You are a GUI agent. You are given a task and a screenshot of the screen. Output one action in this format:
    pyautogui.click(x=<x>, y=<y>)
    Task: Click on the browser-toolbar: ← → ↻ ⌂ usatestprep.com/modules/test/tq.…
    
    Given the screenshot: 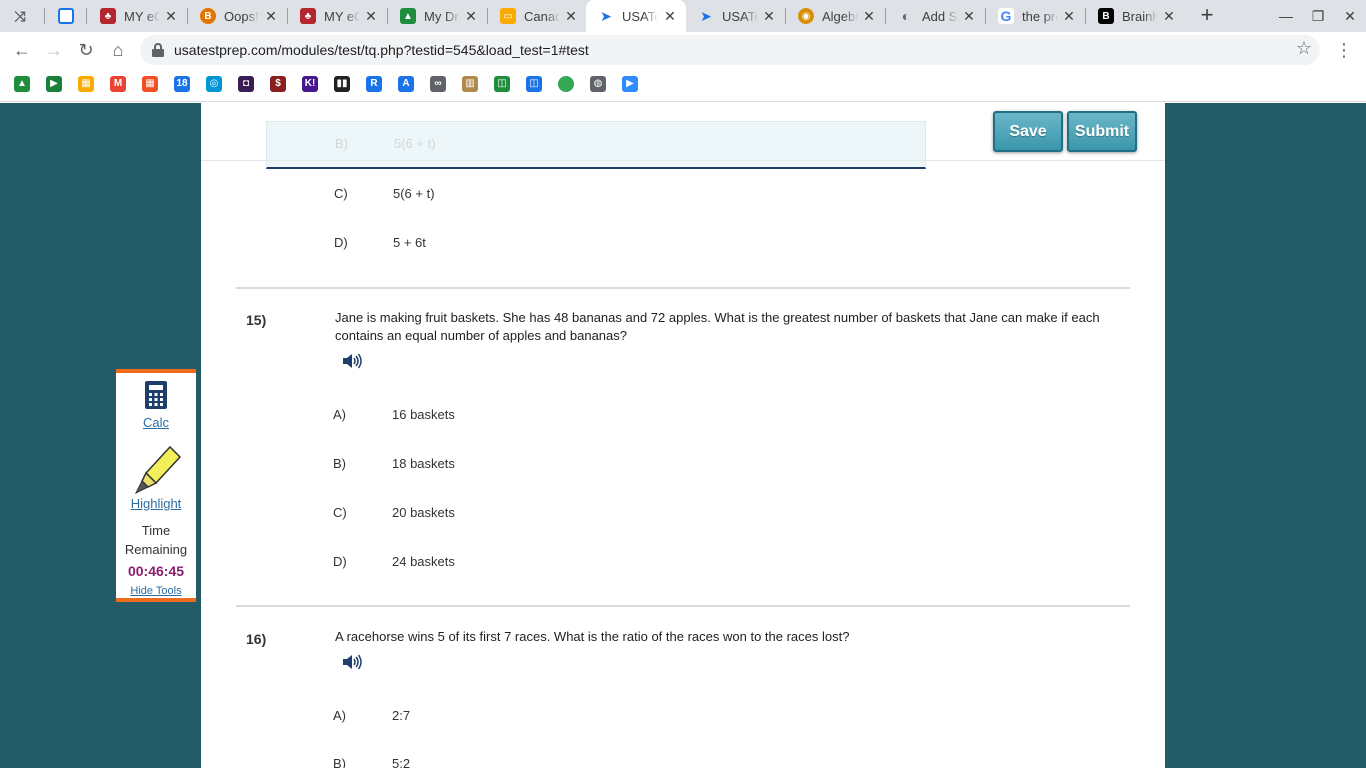 What is the action you would take?
    pyautogui.click(x=683, y=50)
    